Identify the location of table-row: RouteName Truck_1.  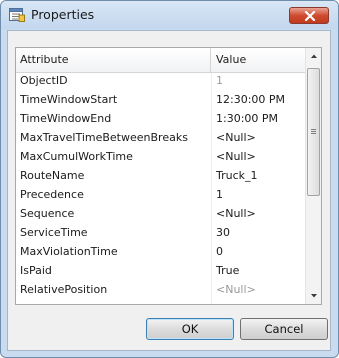
(161, 176).